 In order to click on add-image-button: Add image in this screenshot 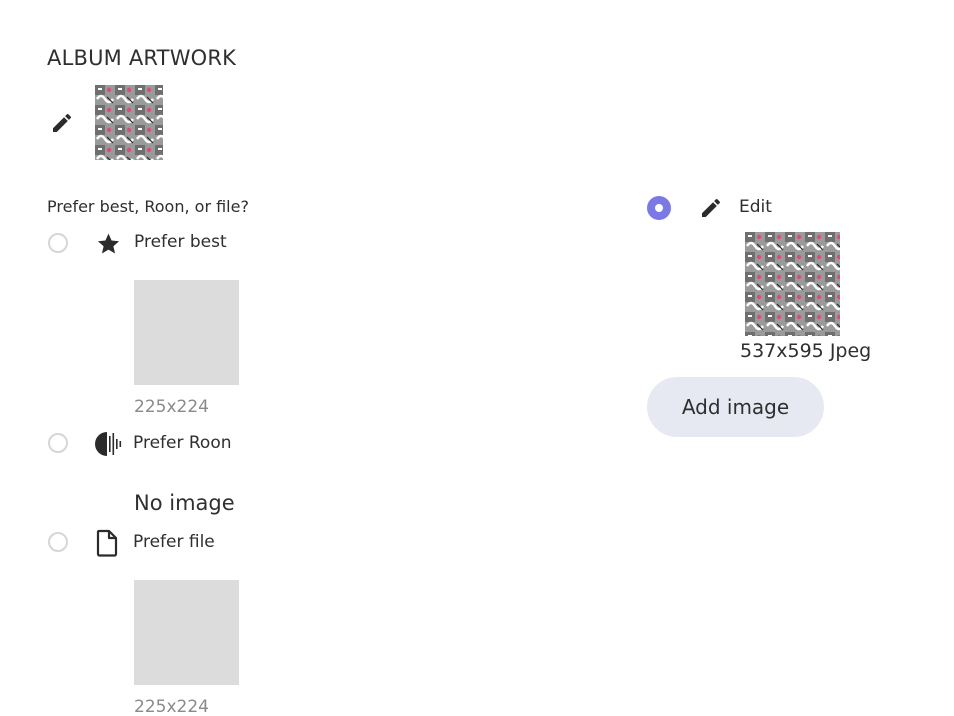, I will do `click(735, 407)`.